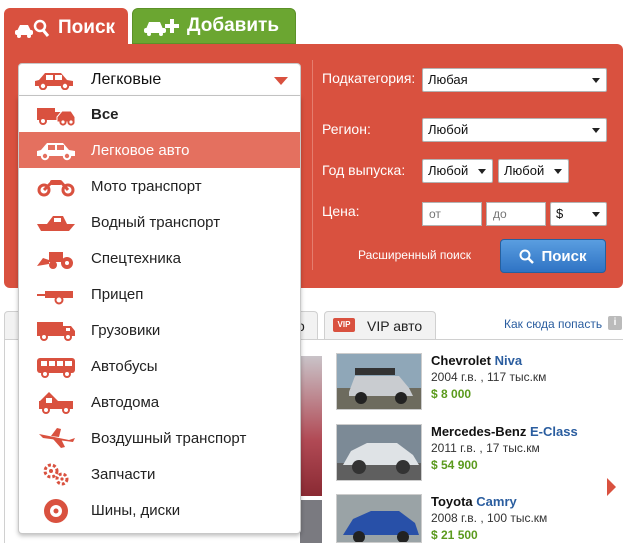  I want to click on tab-search: Поиск, so click(66, 28).